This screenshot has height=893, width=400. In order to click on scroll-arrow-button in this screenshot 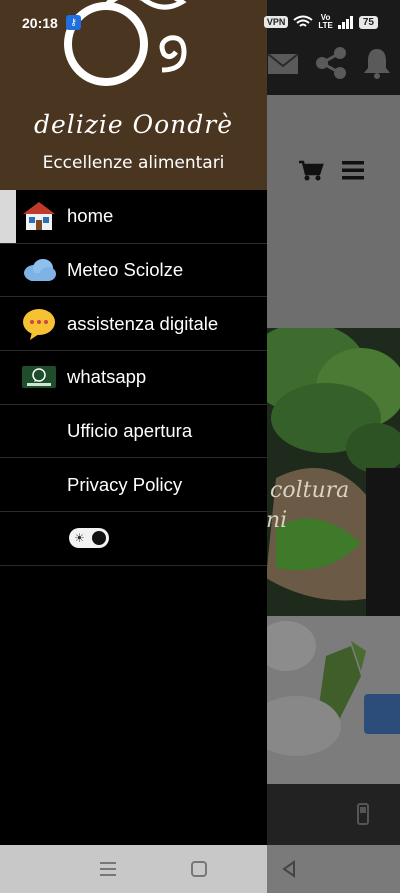, I will do `click(382, 714)`.